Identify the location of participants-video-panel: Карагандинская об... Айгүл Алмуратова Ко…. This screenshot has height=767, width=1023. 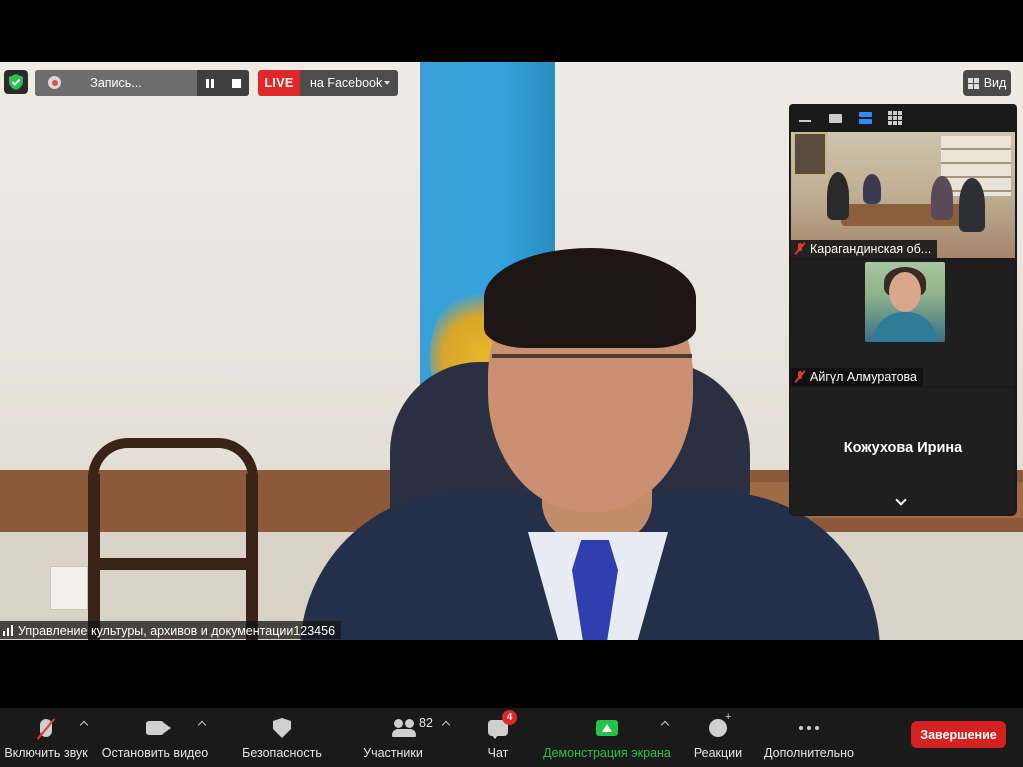
(903, 310).